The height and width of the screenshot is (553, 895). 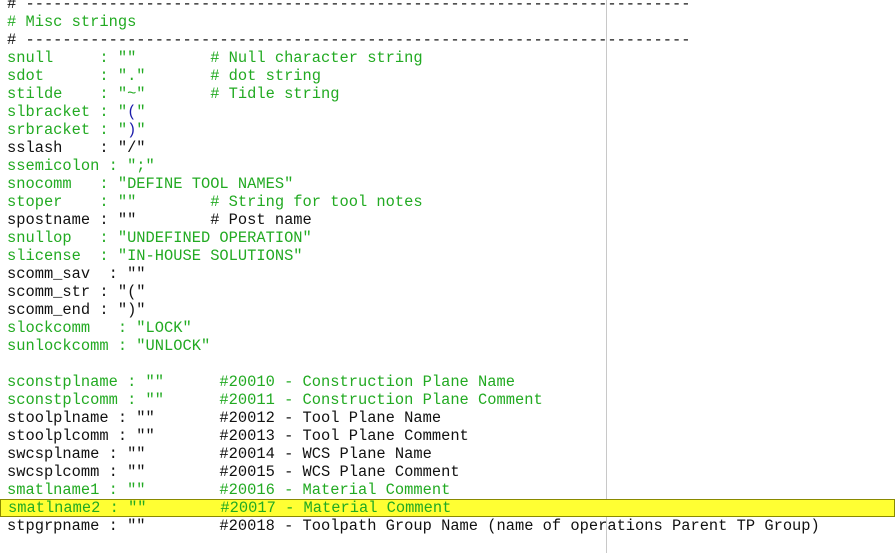 What do you see at coordinates (447, 364) in the screenshot?
I see `code-line` at bounding box center [447, 364].